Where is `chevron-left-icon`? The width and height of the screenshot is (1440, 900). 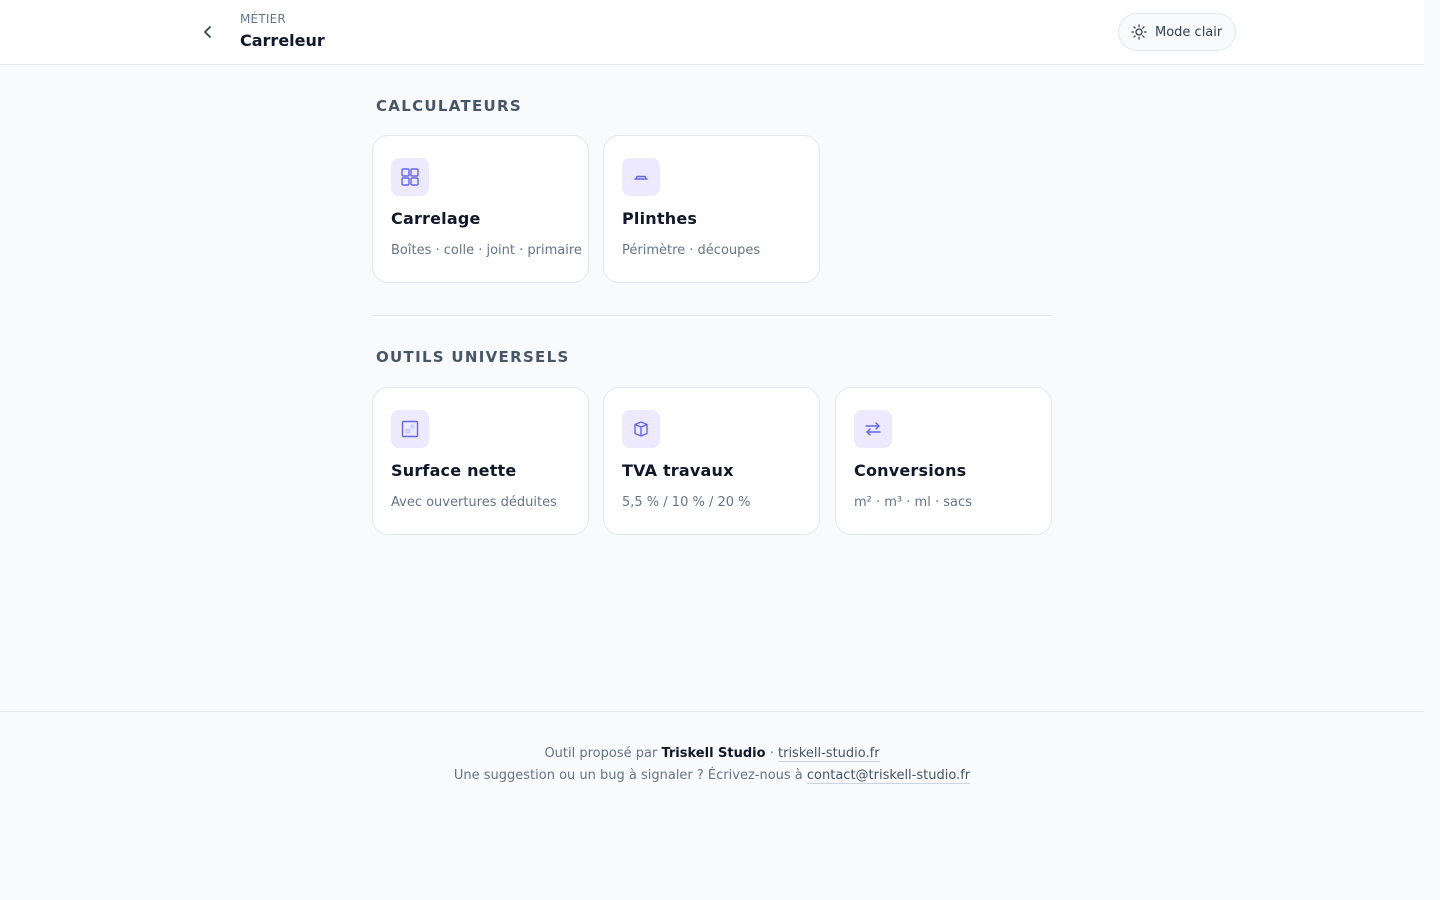
chevron-left-icon is located at coordinates (207, 32).